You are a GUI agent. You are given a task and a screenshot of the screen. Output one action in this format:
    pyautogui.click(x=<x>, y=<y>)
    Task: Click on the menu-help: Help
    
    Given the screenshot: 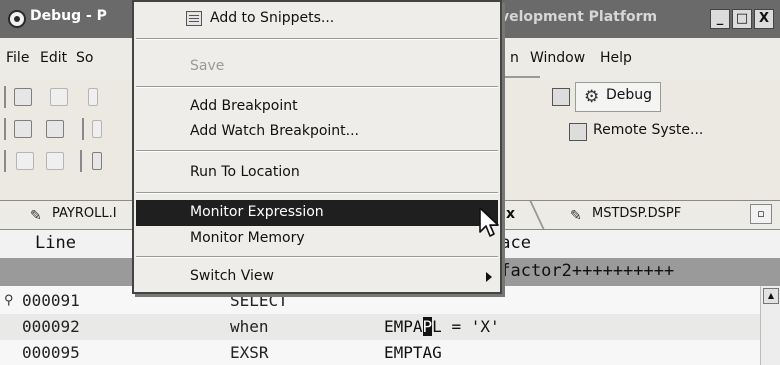 What is the action you would take?
    pyautogui.click(x=616, y=58)
    